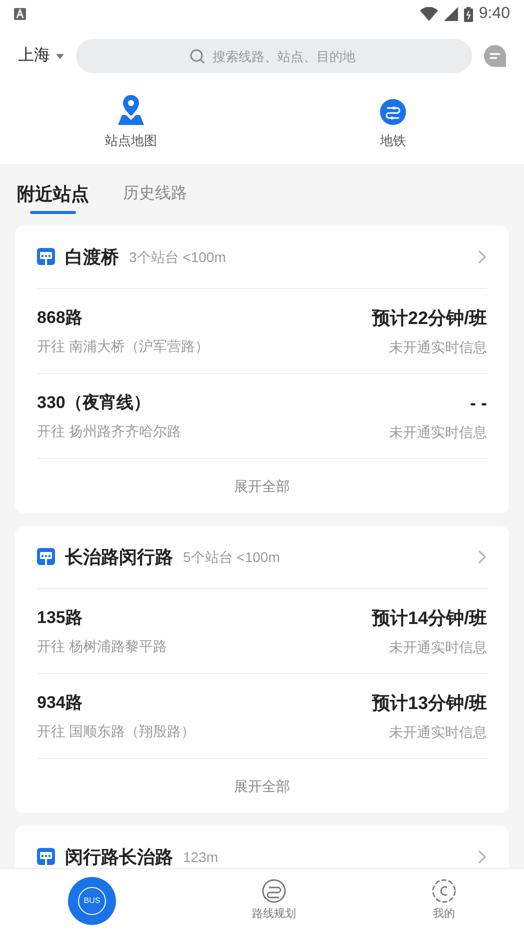 This screenshot has height=932, width=524. What do you see at coordinates (429, 703) in the screenshot?
I see `route-eta: 预计13分钟/班` at bounding box center [429, 703].